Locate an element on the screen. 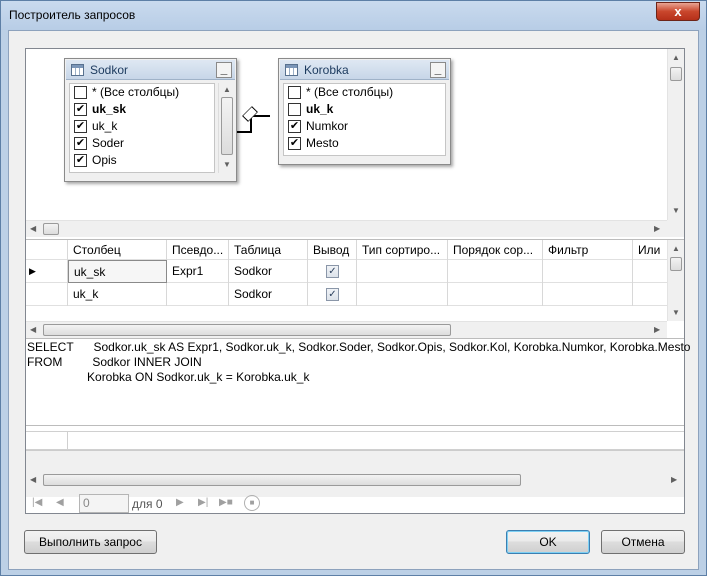 Image resolution: width=707 pixels, height=576 pixels. new-record-icon: ▶■ is located at coordinates (226, 502).